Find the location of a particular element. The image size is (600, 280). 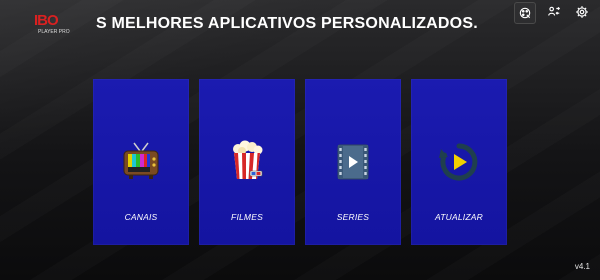

film-play-icon is located at coordinates (353, 161).